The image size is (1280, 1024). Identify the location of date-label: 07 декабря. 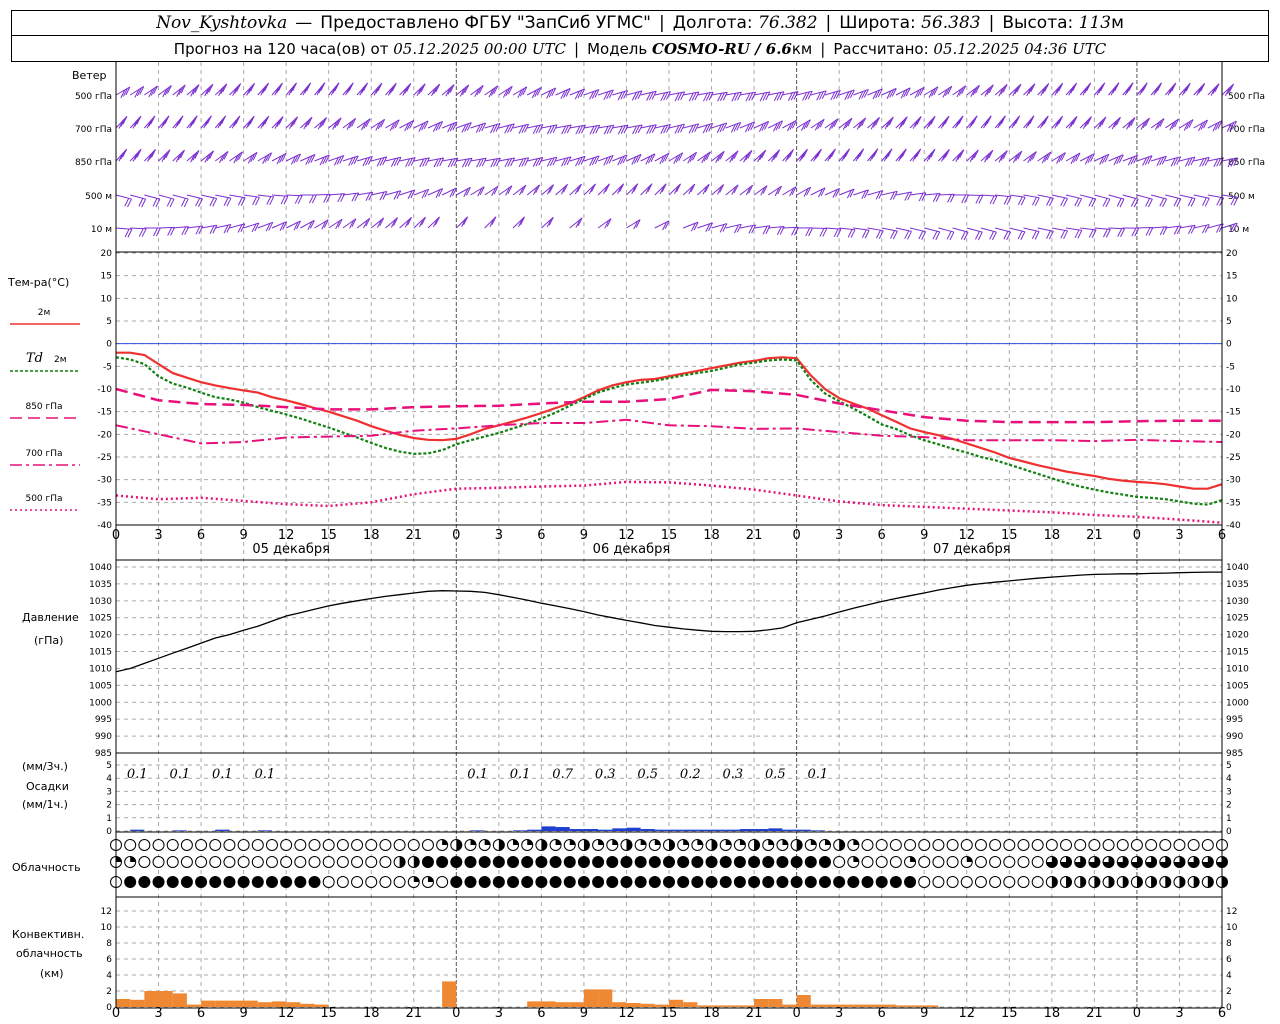
(972, 549).